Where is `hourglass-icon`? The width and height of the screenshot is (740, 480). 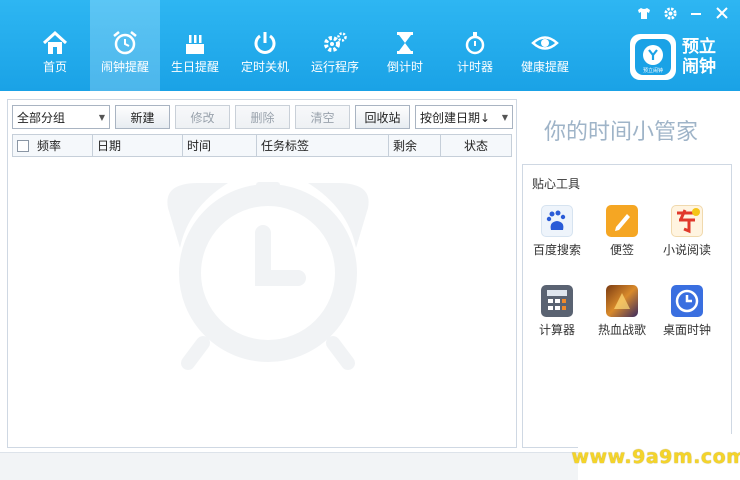
hourglass-icon is located at coordinates (405, 43).